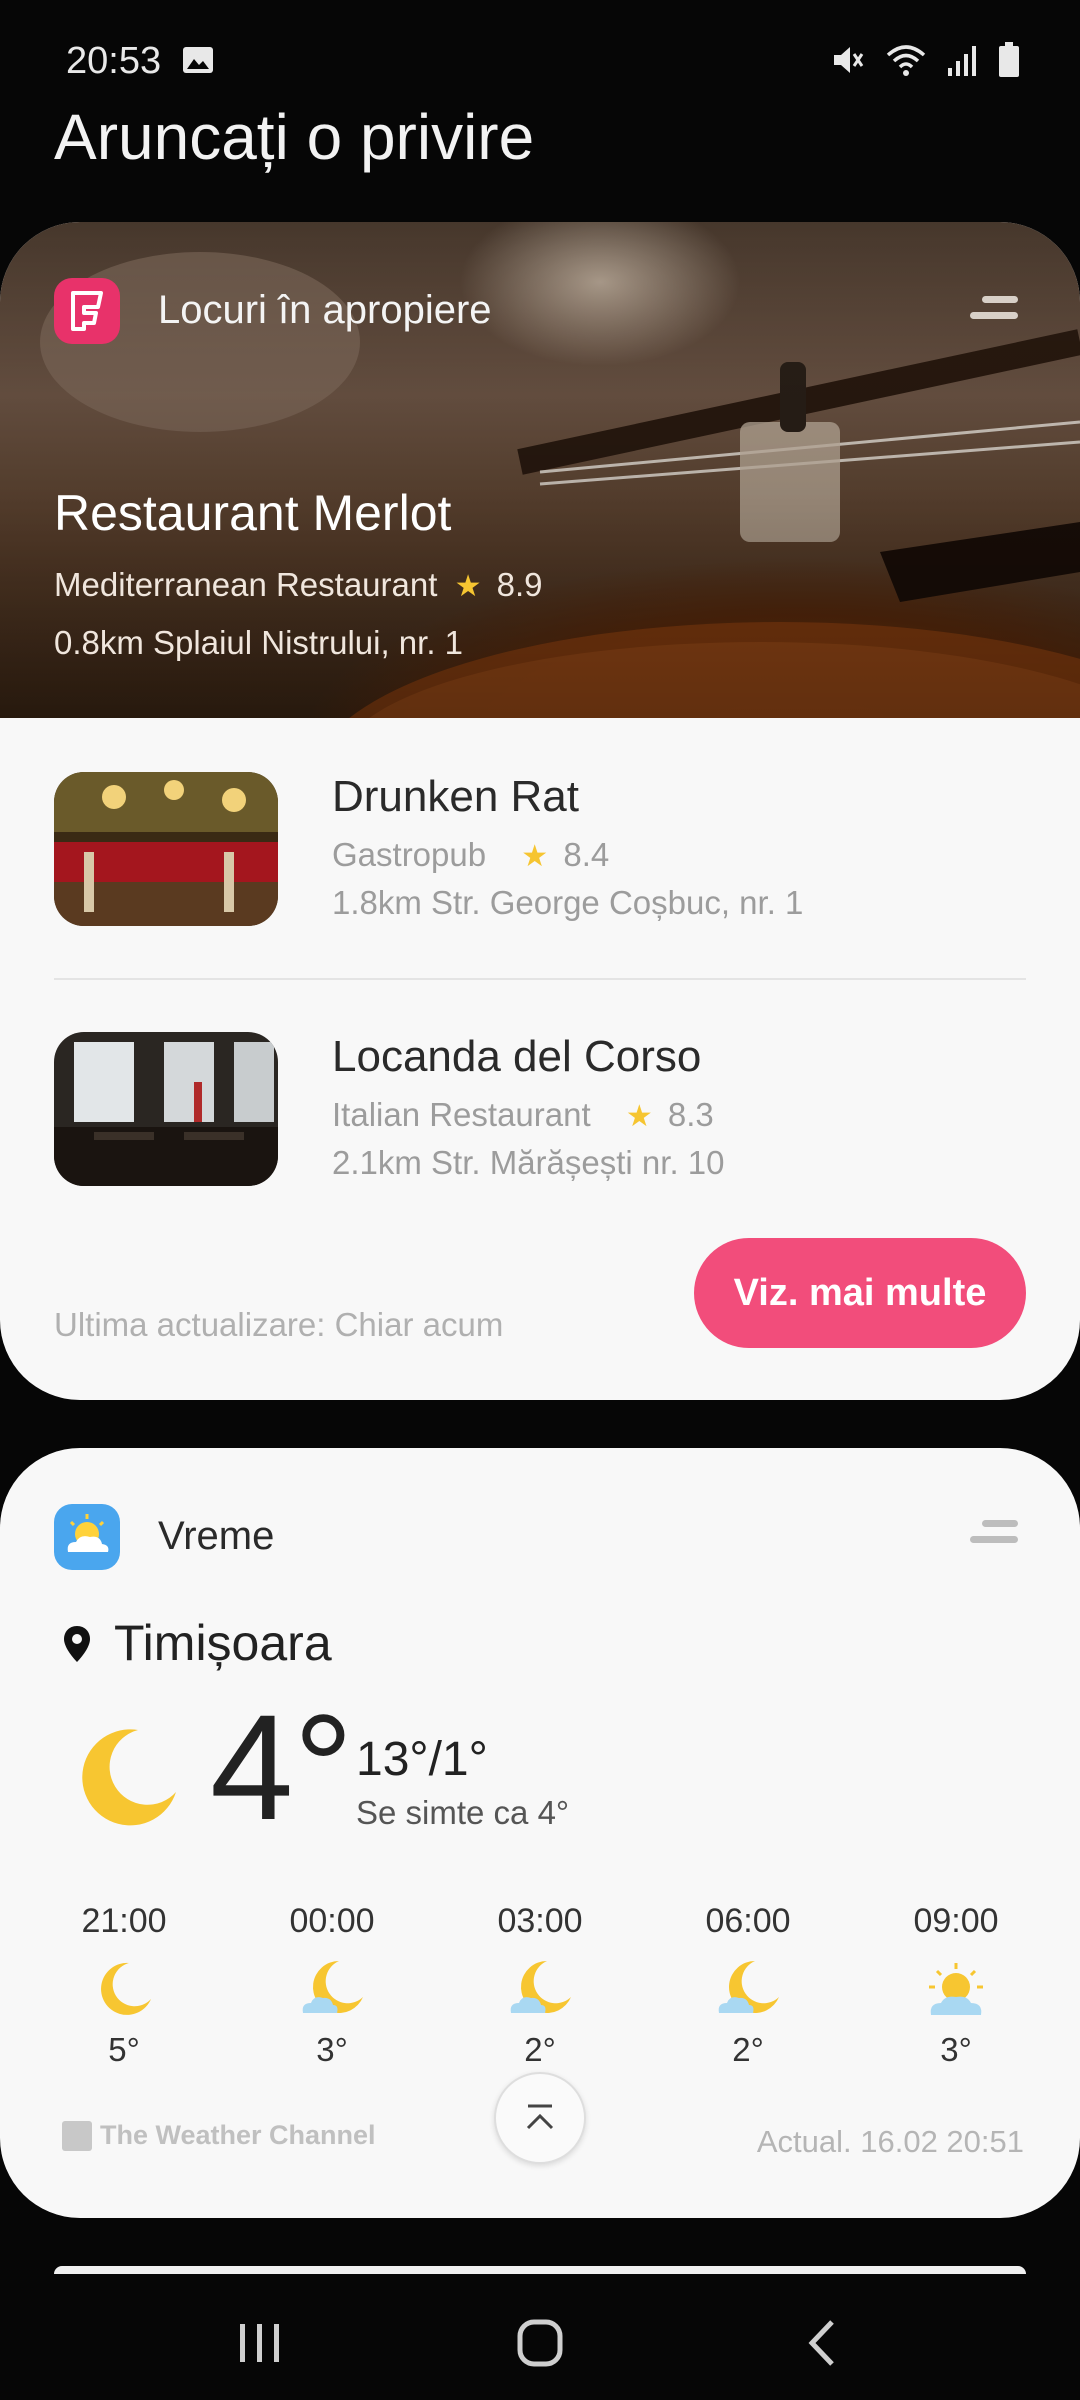 The width and height of the screenshot is (1080, 2400). I want to click on place-category: Gastropub, so click(409, 854).